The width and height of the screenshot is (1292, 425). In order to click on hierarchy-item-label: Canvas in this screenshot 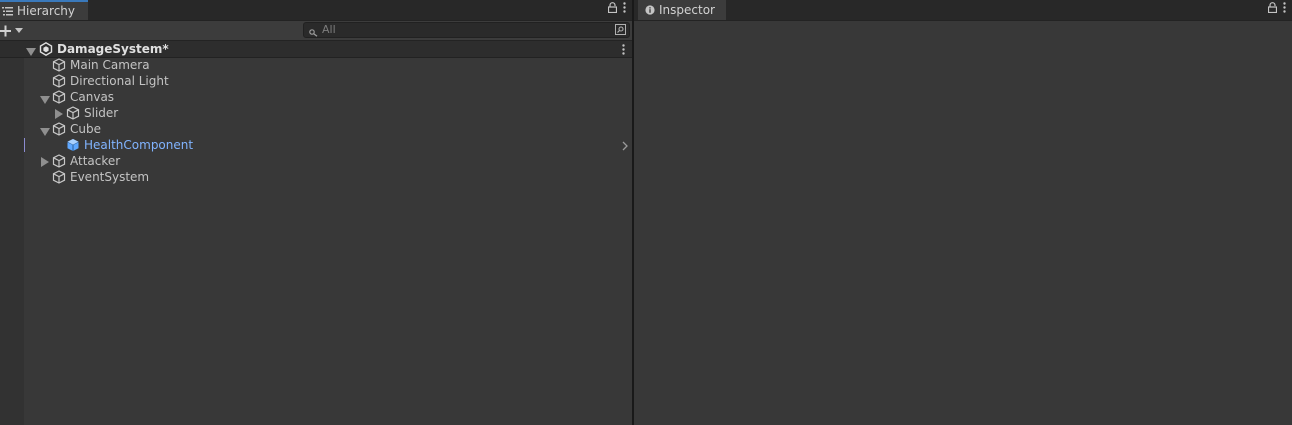, I will do `click(92, 97)`.